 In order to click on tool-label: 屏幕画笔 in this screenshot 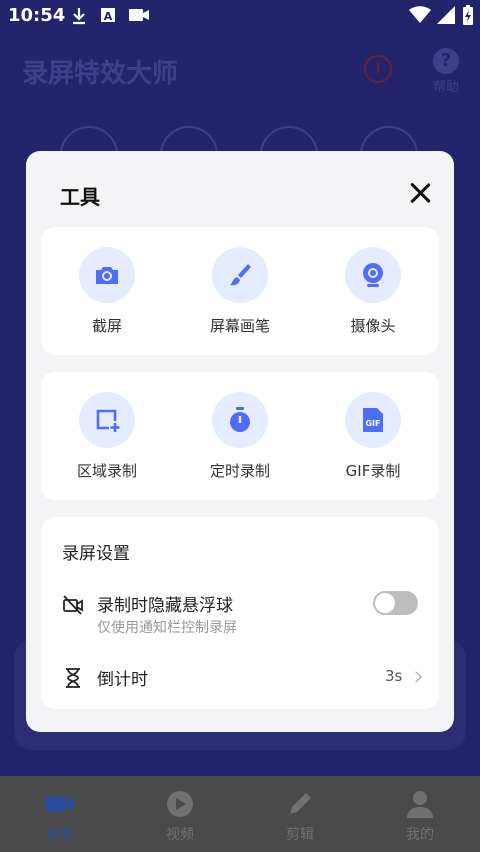, I will do `click(239, 326)`.